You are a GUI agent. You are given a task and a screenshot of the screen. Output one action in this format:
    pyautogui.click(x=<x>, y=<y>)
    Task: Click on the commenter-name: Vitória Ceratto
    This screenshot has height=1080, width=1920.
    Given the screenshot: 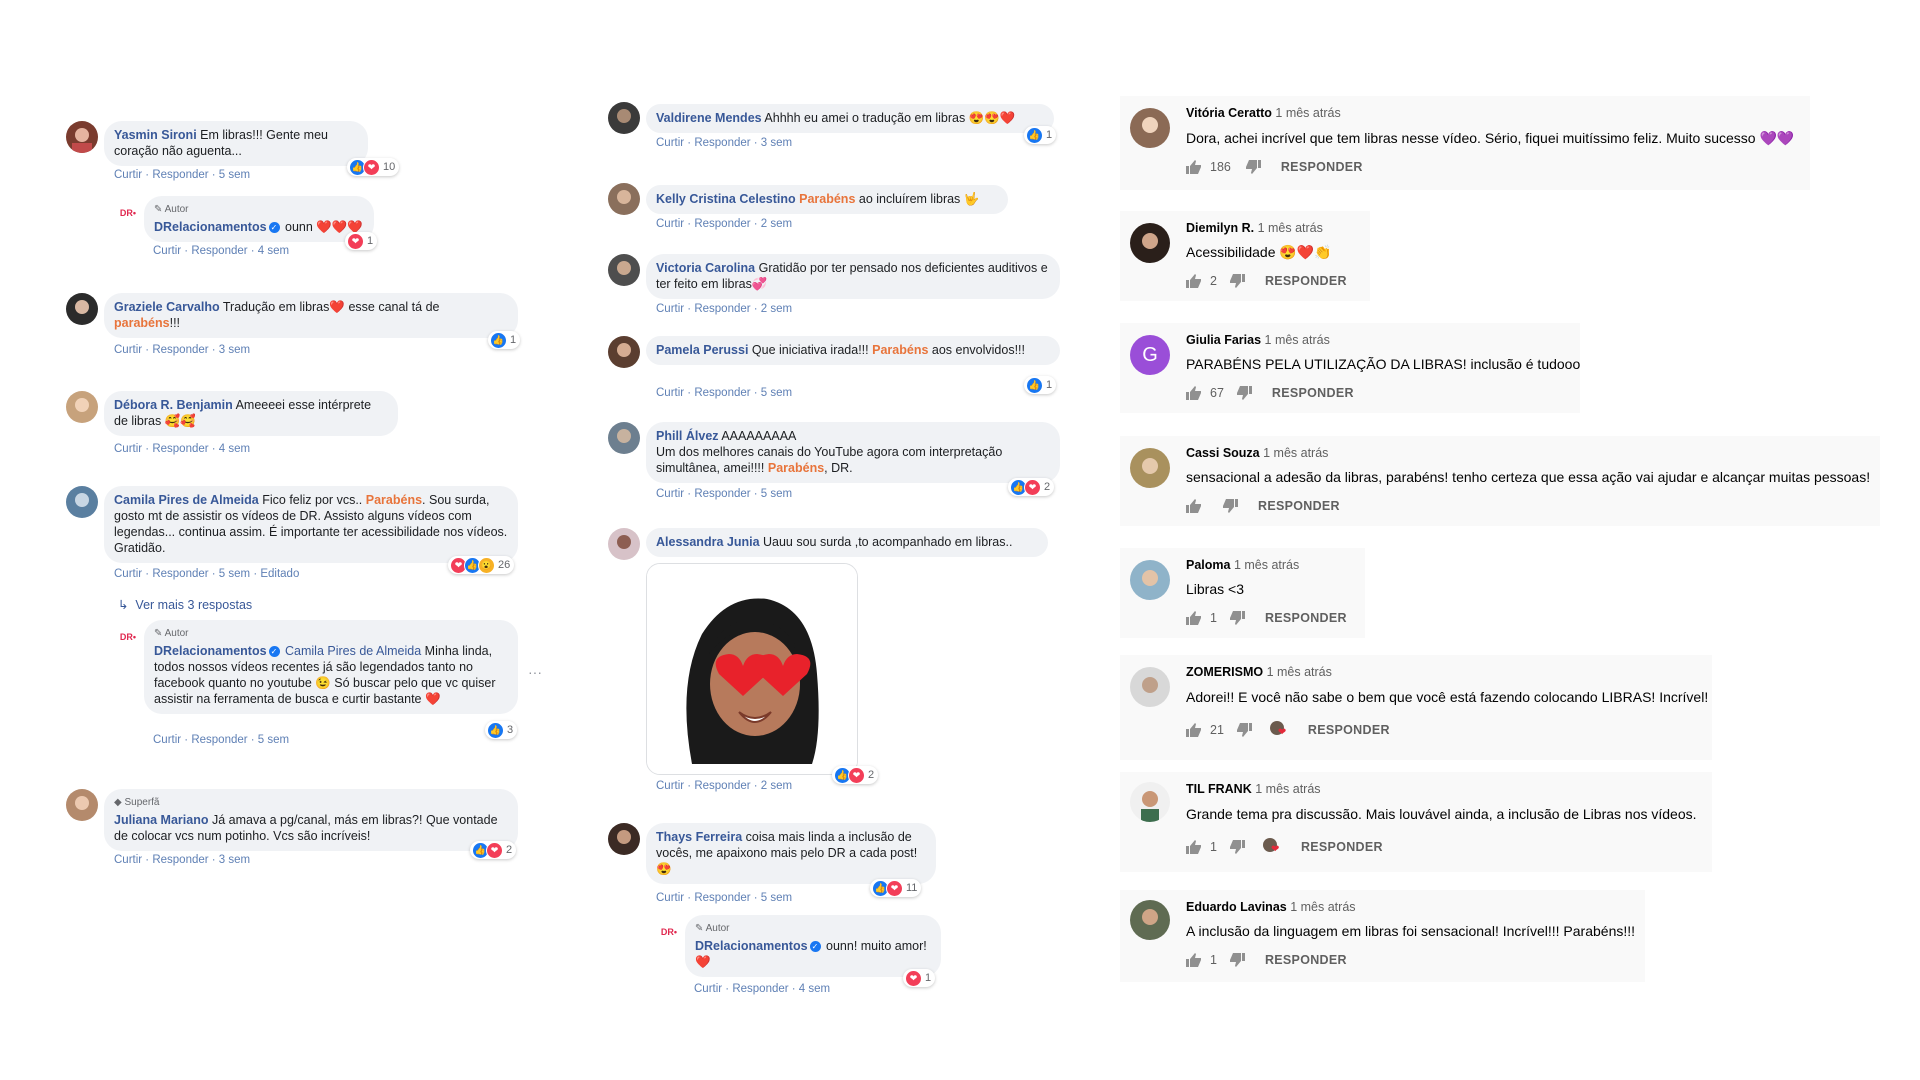 What is the action you would take?
    pyautogui.click(x=1229, y=113)
    